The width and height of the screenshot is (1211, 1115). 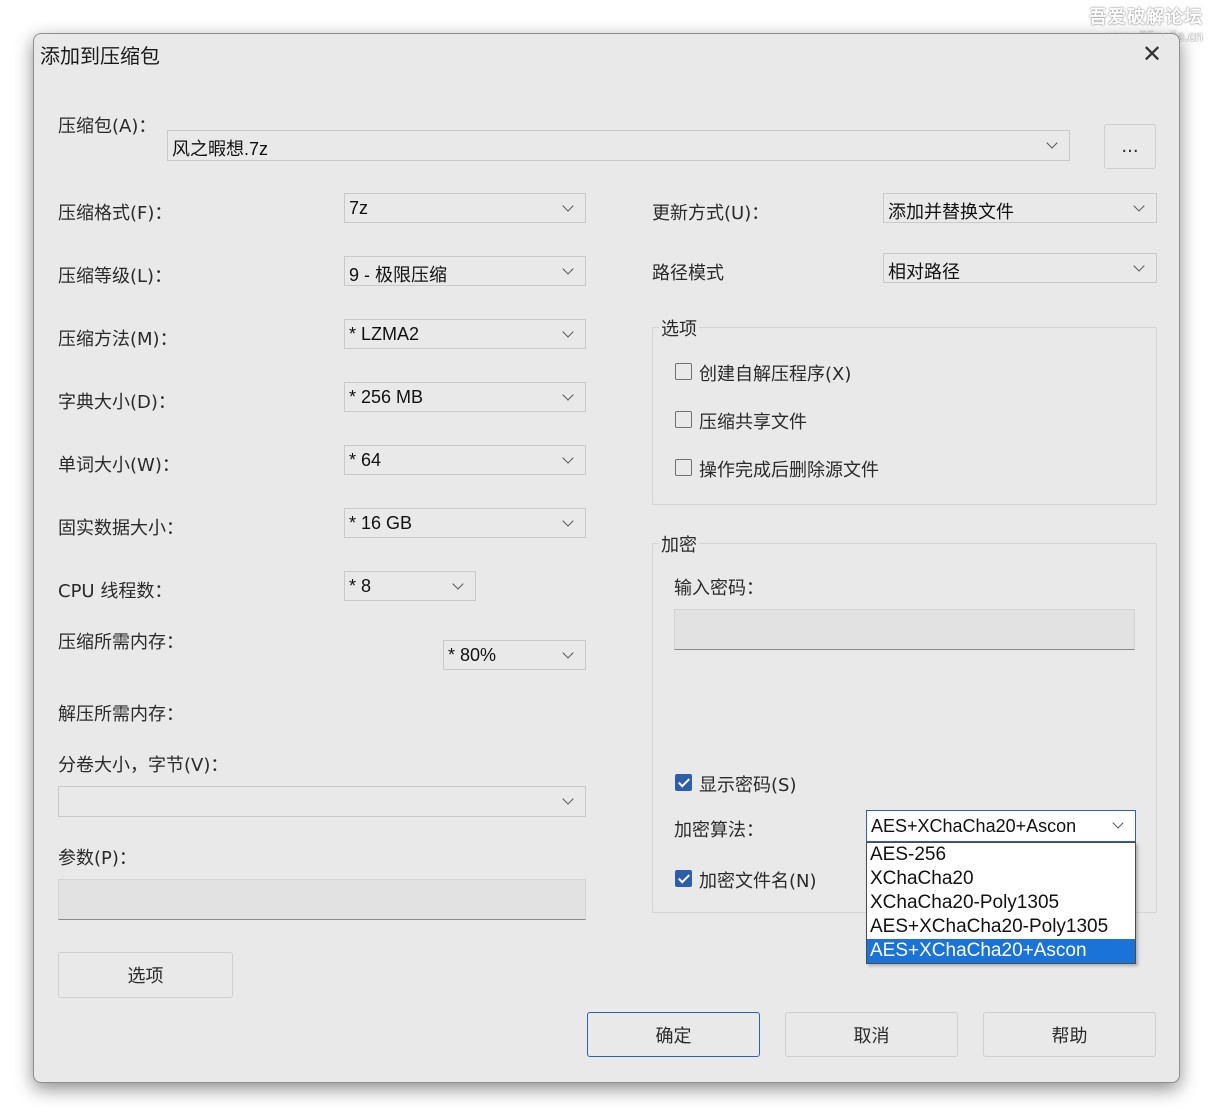 What do you see at coordinates (465, 460) in the screenshot?
I see `word-combo: * 64` at bounding box center [465, 460].